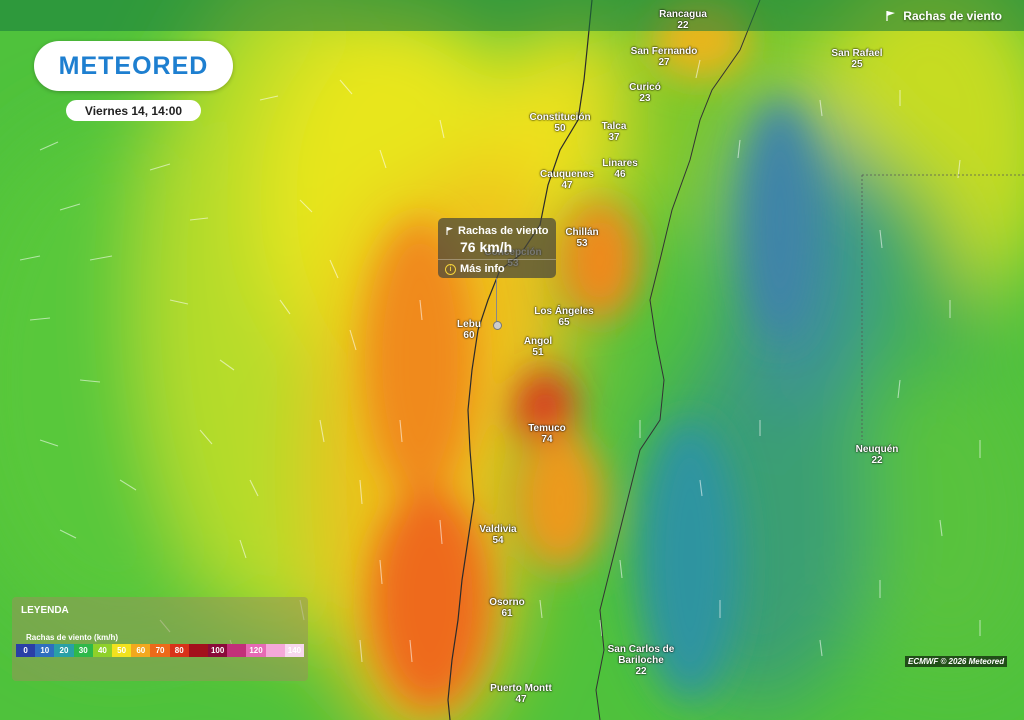 This screenshot has width=1024, height=720. I want to click on city-name: San Carlos de Bariloche, so click(641, 655).